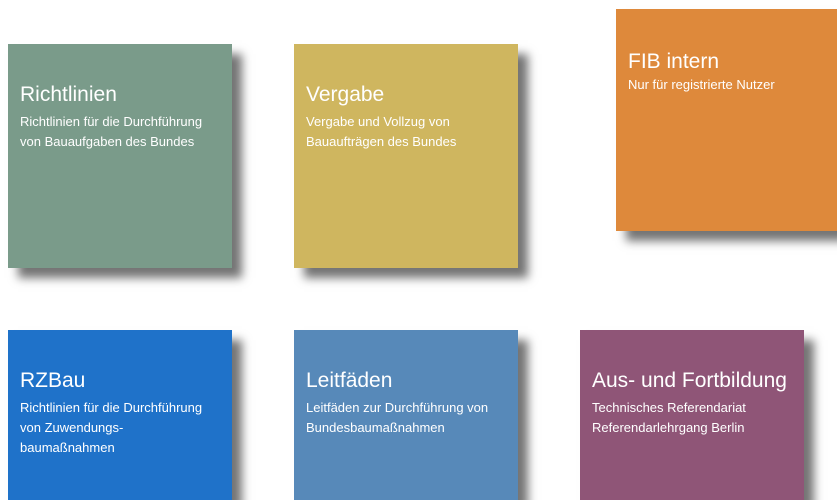 Image resolution: width=837 pixels, height=500 pixels. I want to click on tile-title: Leitfäden, so click(349, 380).